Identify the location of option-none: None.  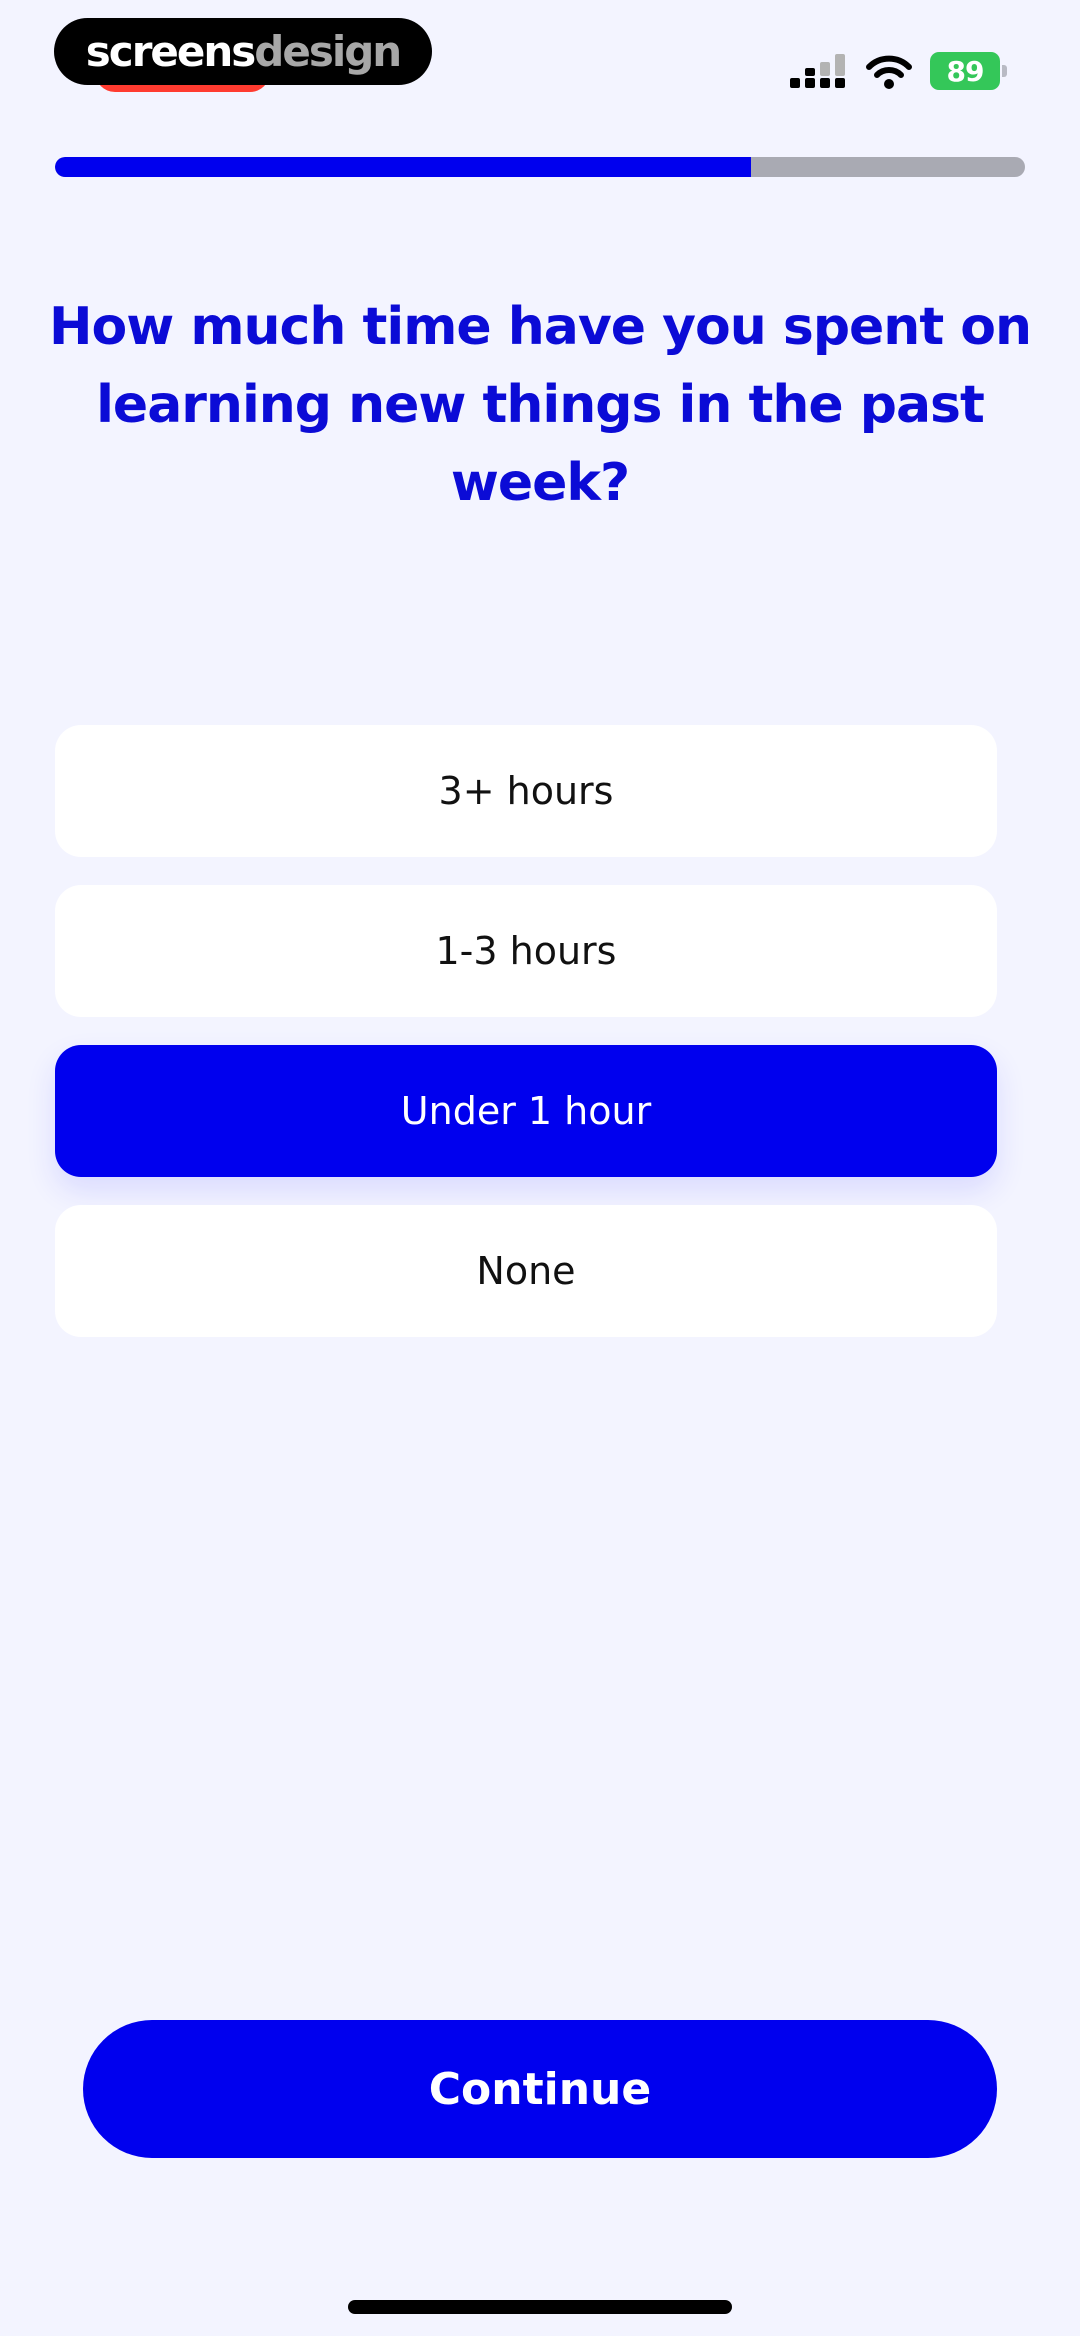
(526, 1271).